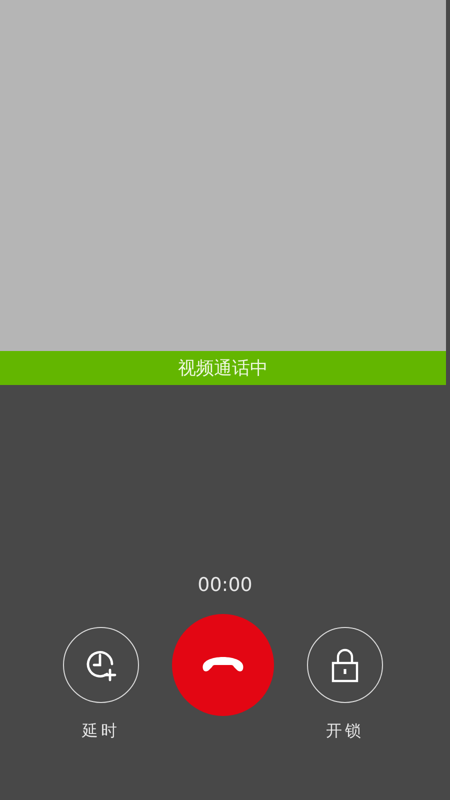 This screenshot has height=800, width=450. What do you see at coordinates (225, 585) in the screenshot?
I see `call-timer: 00:00` at bounding box center [225, 585].